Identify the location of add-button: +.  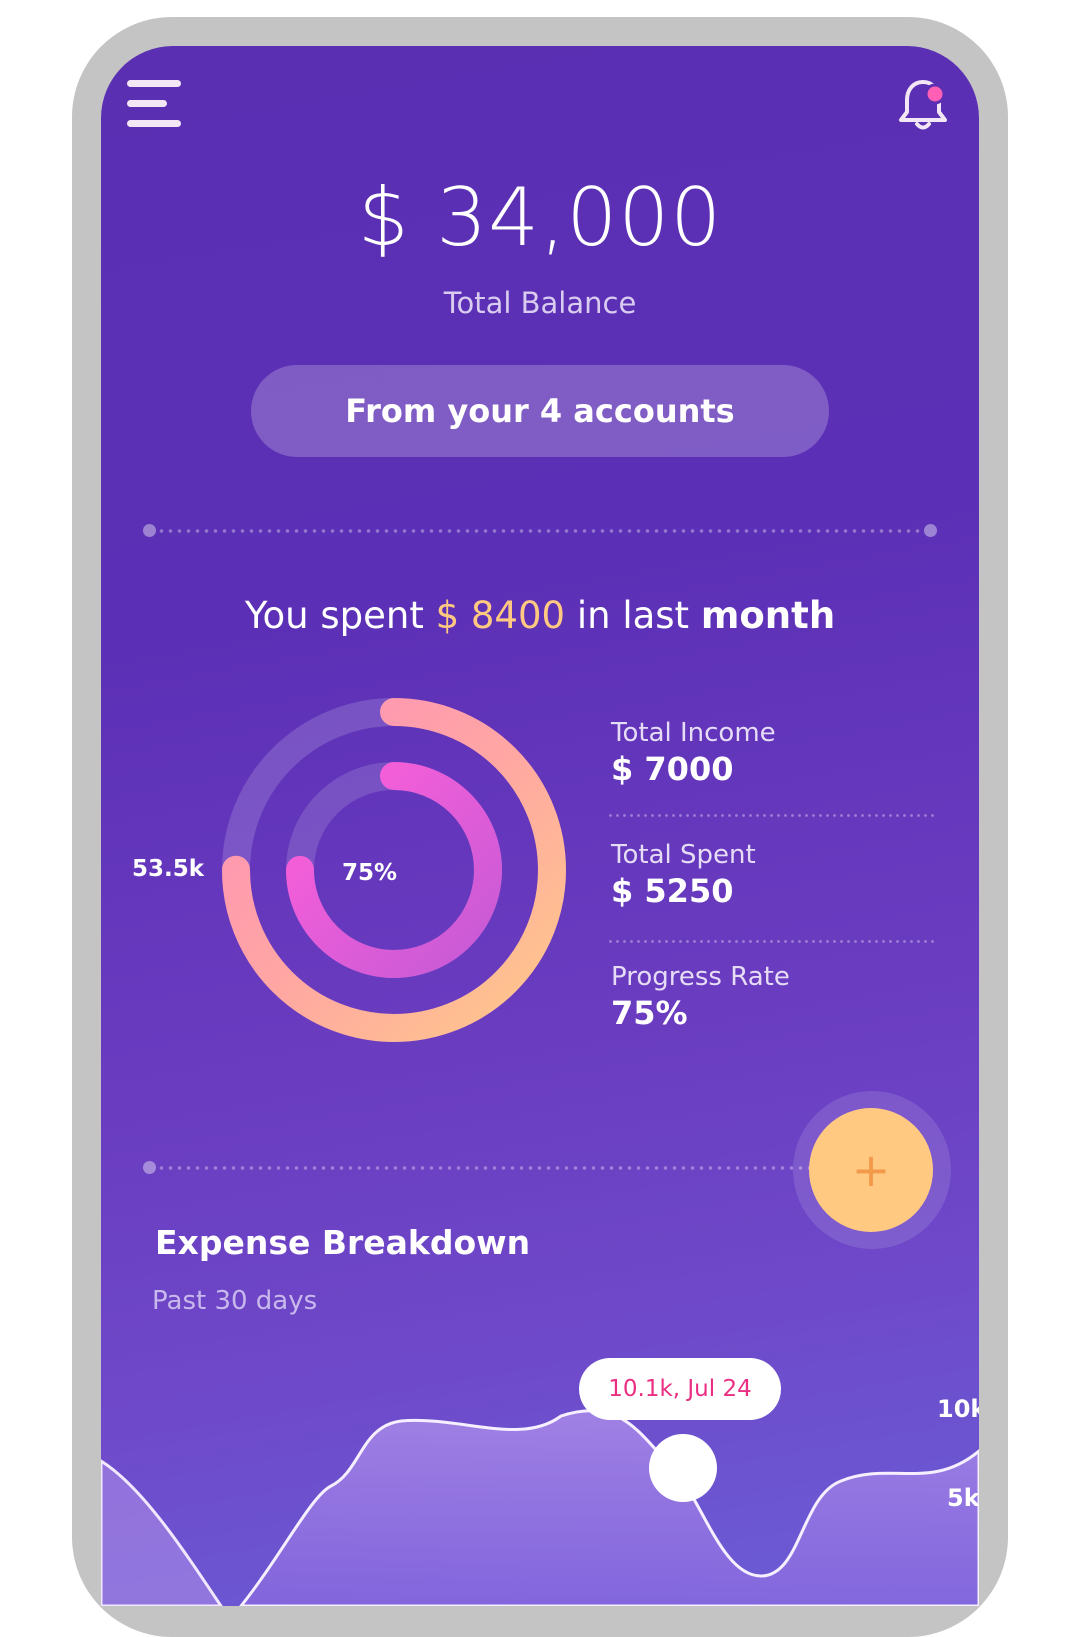
(871, 1170).